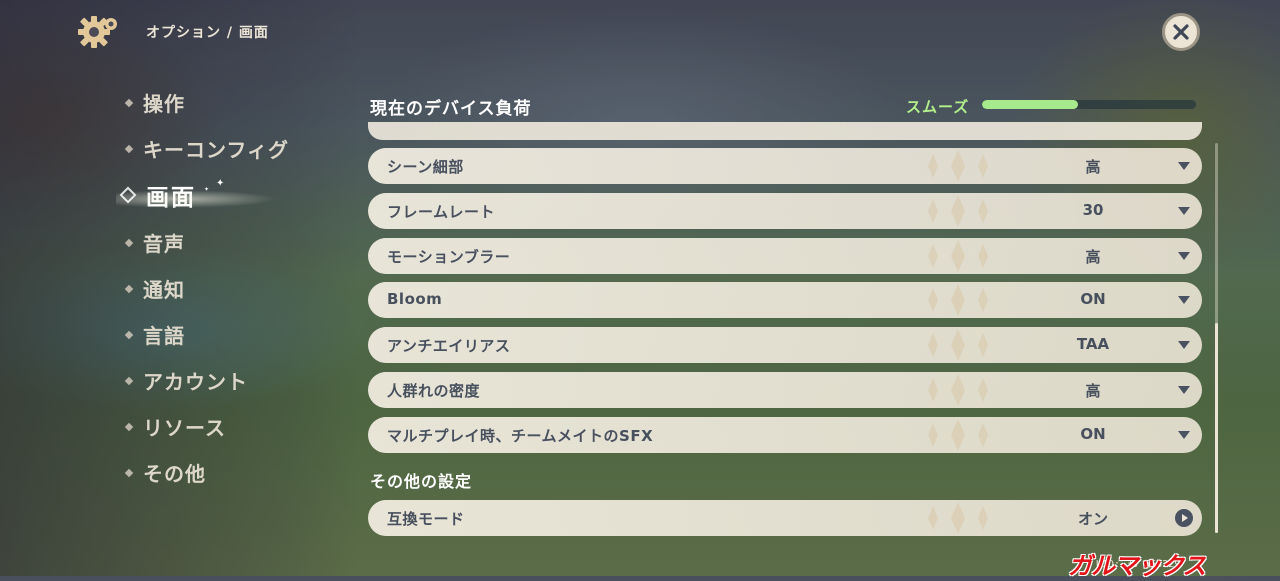  Describe the element at coordinates (434, 391) in the screenshot. I see `setting-label: 人群れの密度` at that location.